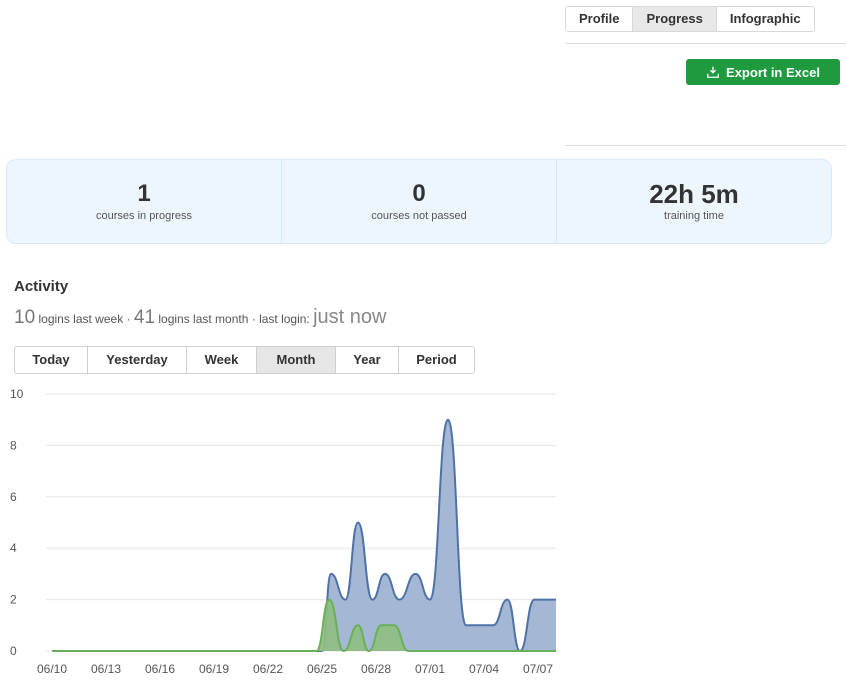  Describe the element at coordinates (84, 319) in the screenshot. I see `week-logins-text: logins last week ·` at that location.